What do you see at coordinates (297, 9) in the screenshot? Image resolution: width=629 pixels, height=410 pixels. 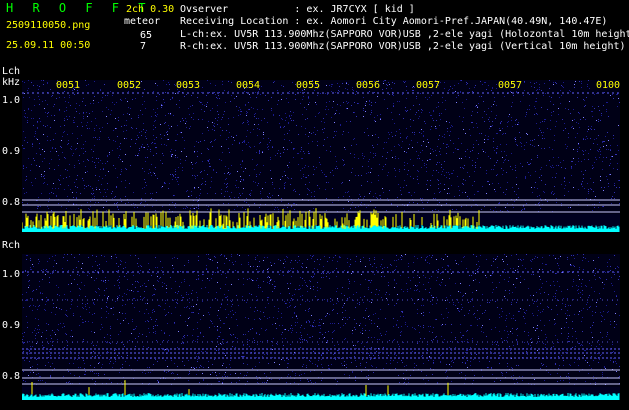 I see `observer-info: Ovserver : ex. JR7CYX [ kid ]` at bounding box center [297, 9].